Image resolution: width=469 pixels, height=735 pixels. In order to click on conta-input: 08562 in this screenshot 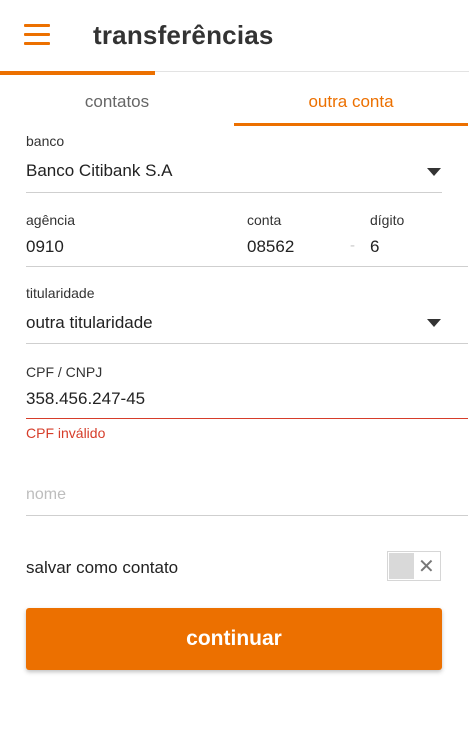, I will do `click(270, 247)`.